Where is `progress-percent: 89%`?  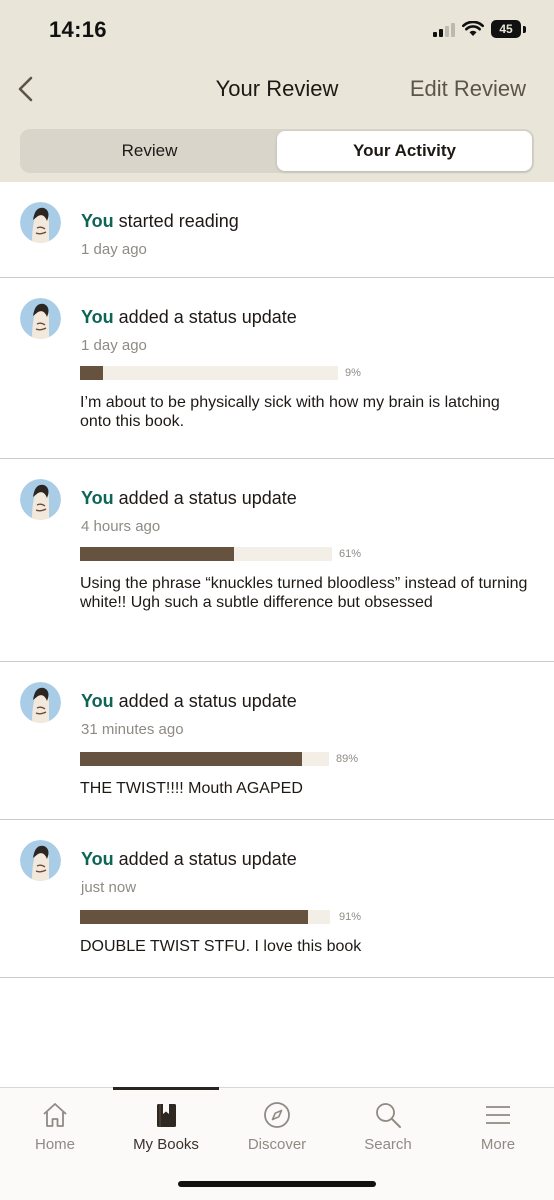 progress-percent: 89% is located at coordinates (347, 759).